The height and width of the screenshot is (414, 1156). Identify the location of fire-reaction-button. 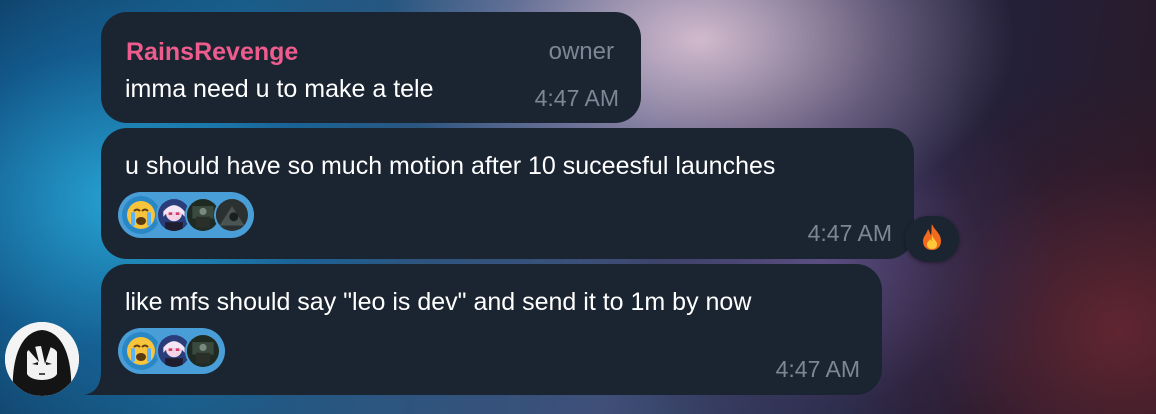
(932, 239).